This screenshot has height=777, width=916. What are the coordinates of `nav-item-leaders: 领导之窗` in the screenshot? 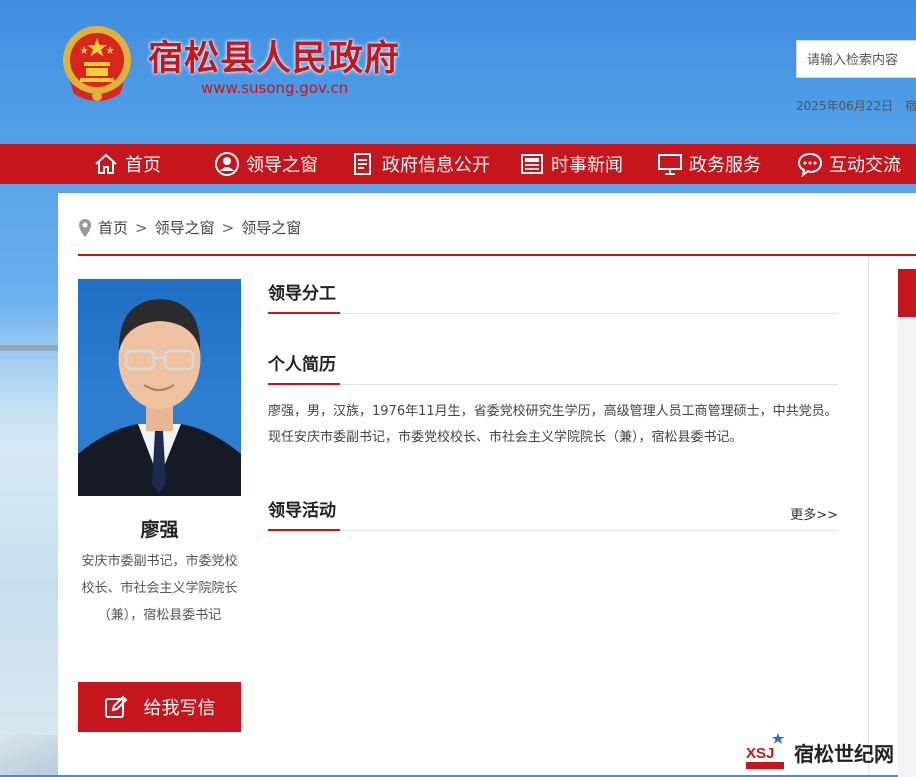 It's located at (266, 164).